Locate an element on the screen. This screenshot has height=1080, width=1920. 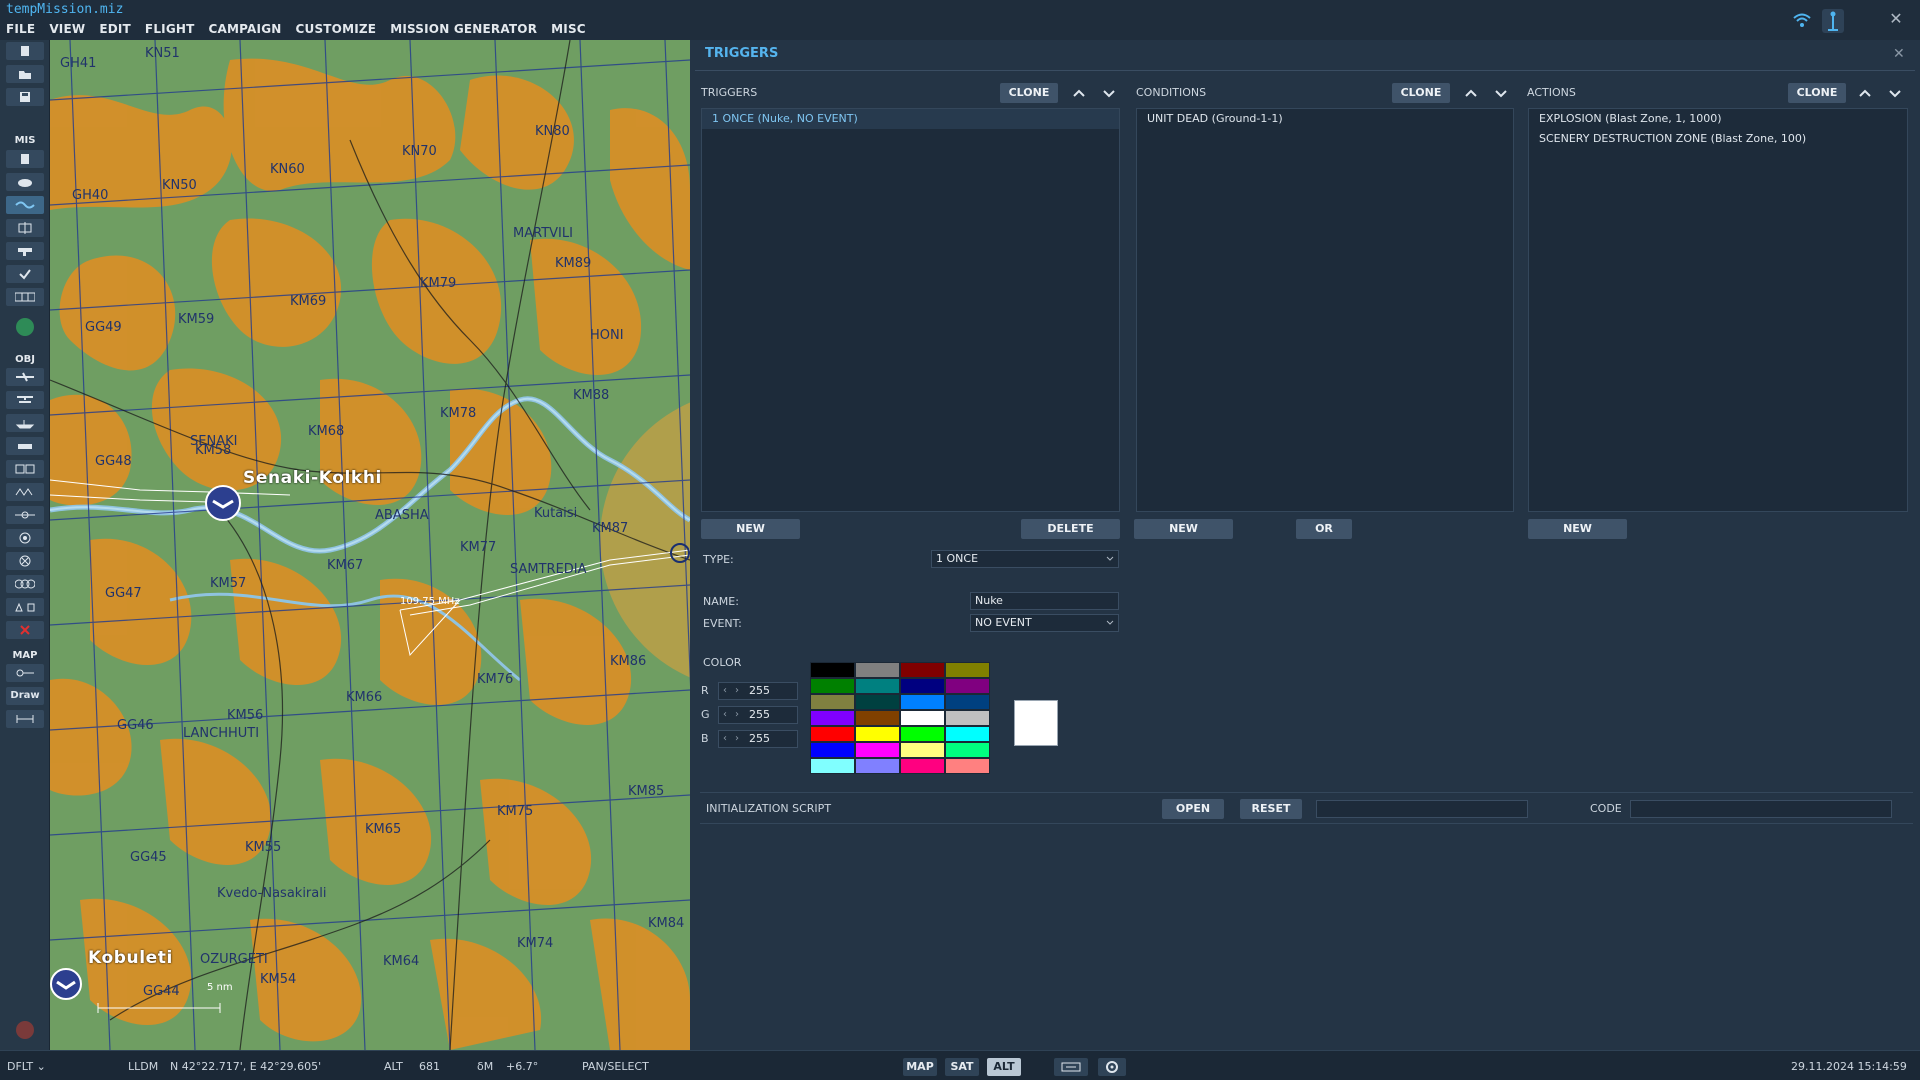
up-arrow-icon is located at coordinates (25, 327).